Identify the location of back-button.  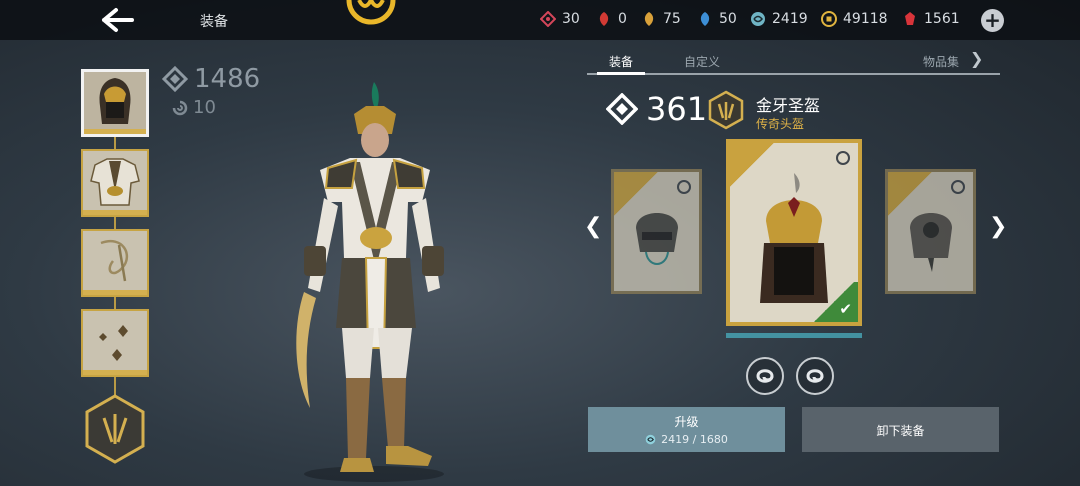
(118, 20).